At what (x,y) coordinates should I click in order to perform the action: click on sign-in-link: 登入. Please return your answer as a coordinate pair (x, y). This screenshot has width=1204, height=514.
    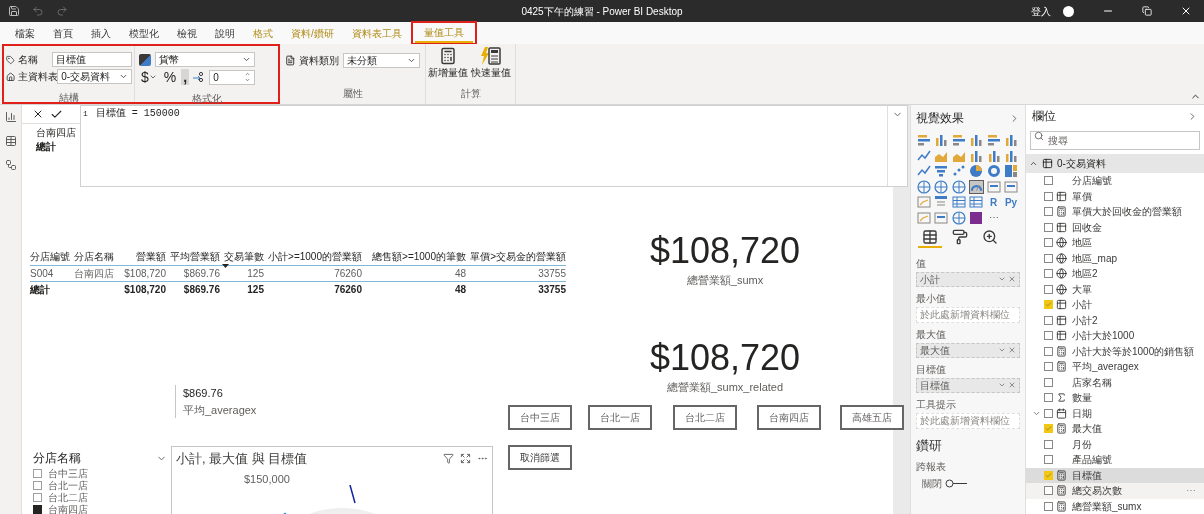
    Looking at the image, I should click on (1041, 11).